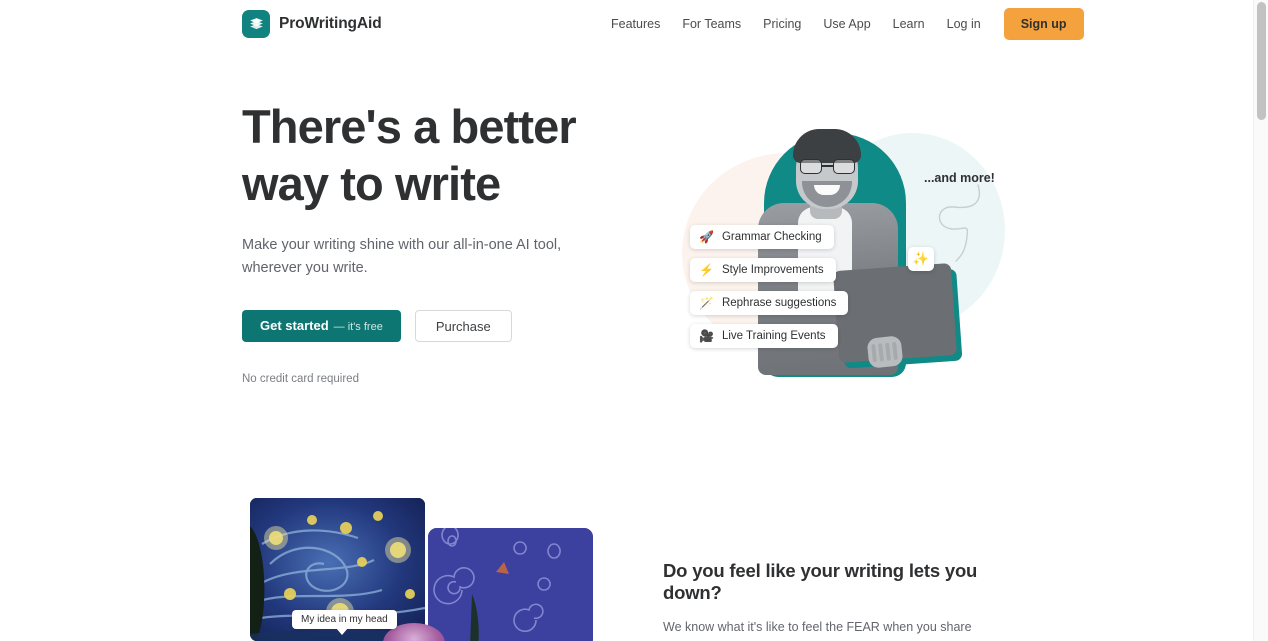  I want to click on doodle-arrow-icon, so click(959, 223).